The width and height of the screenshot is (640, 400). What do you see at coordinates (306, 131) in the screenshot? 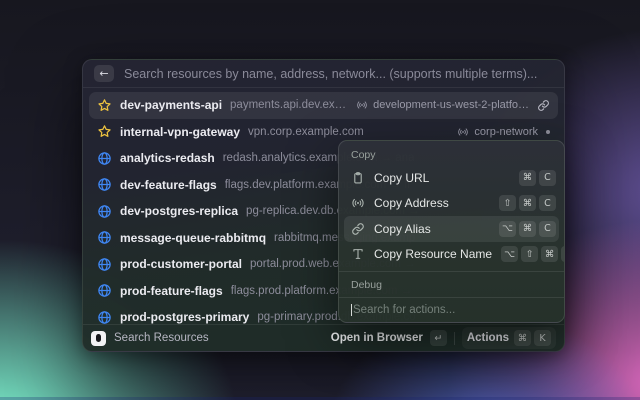
I see `resource-detail: vpn.corp.example.com` at bounding box center [306, 131].